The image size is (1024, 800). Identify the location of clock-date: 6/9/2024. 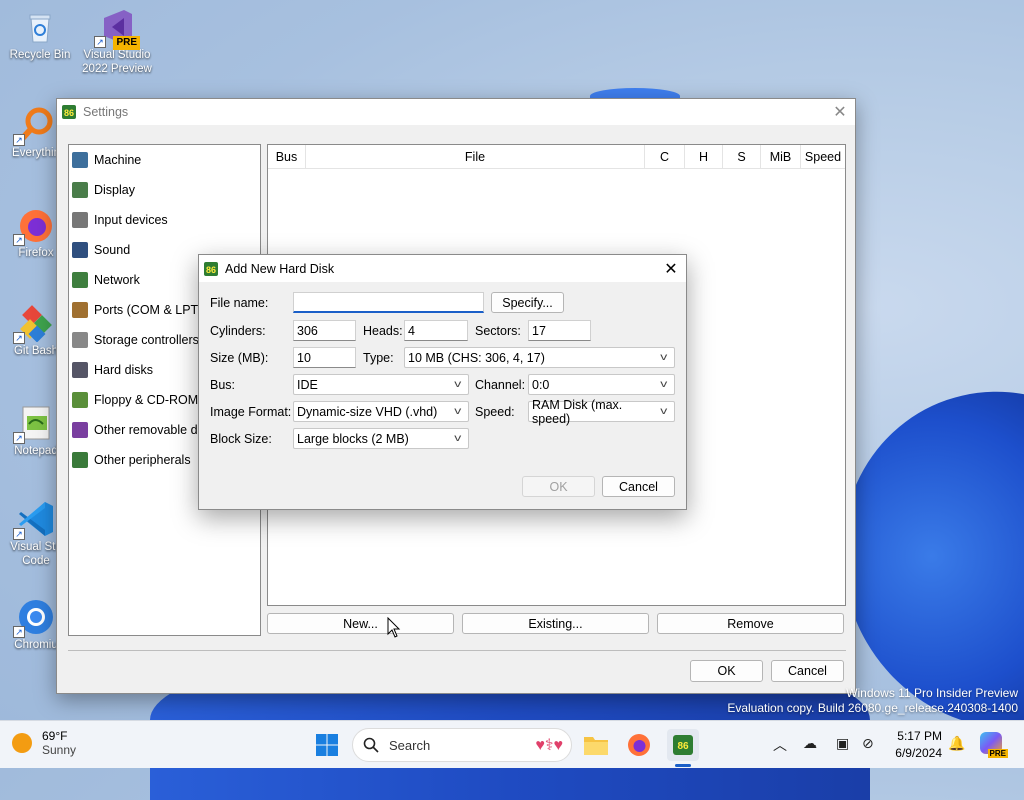
(918, 753).